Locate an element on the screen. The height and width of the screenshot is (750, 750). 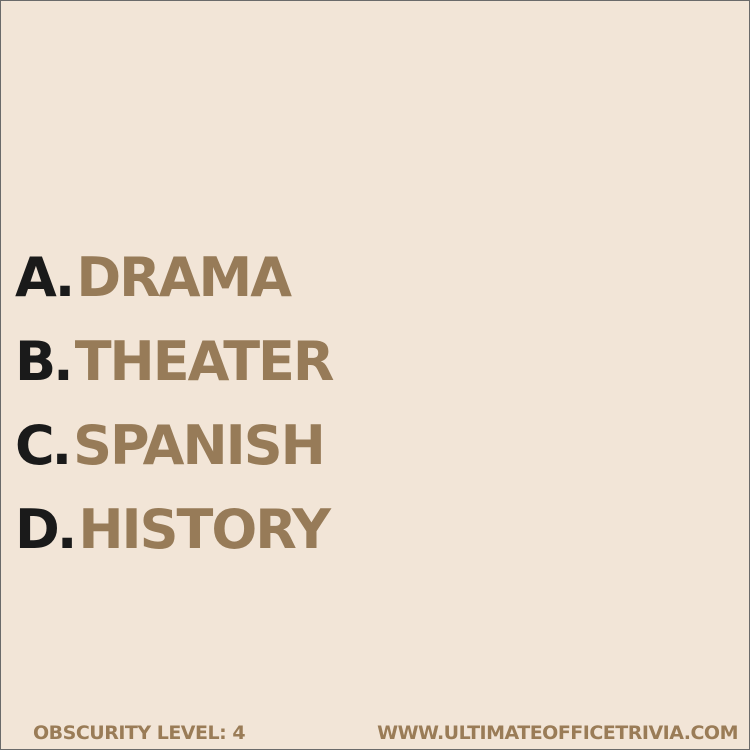
option-b: B. THEATER is located at coordinates (175, 349).